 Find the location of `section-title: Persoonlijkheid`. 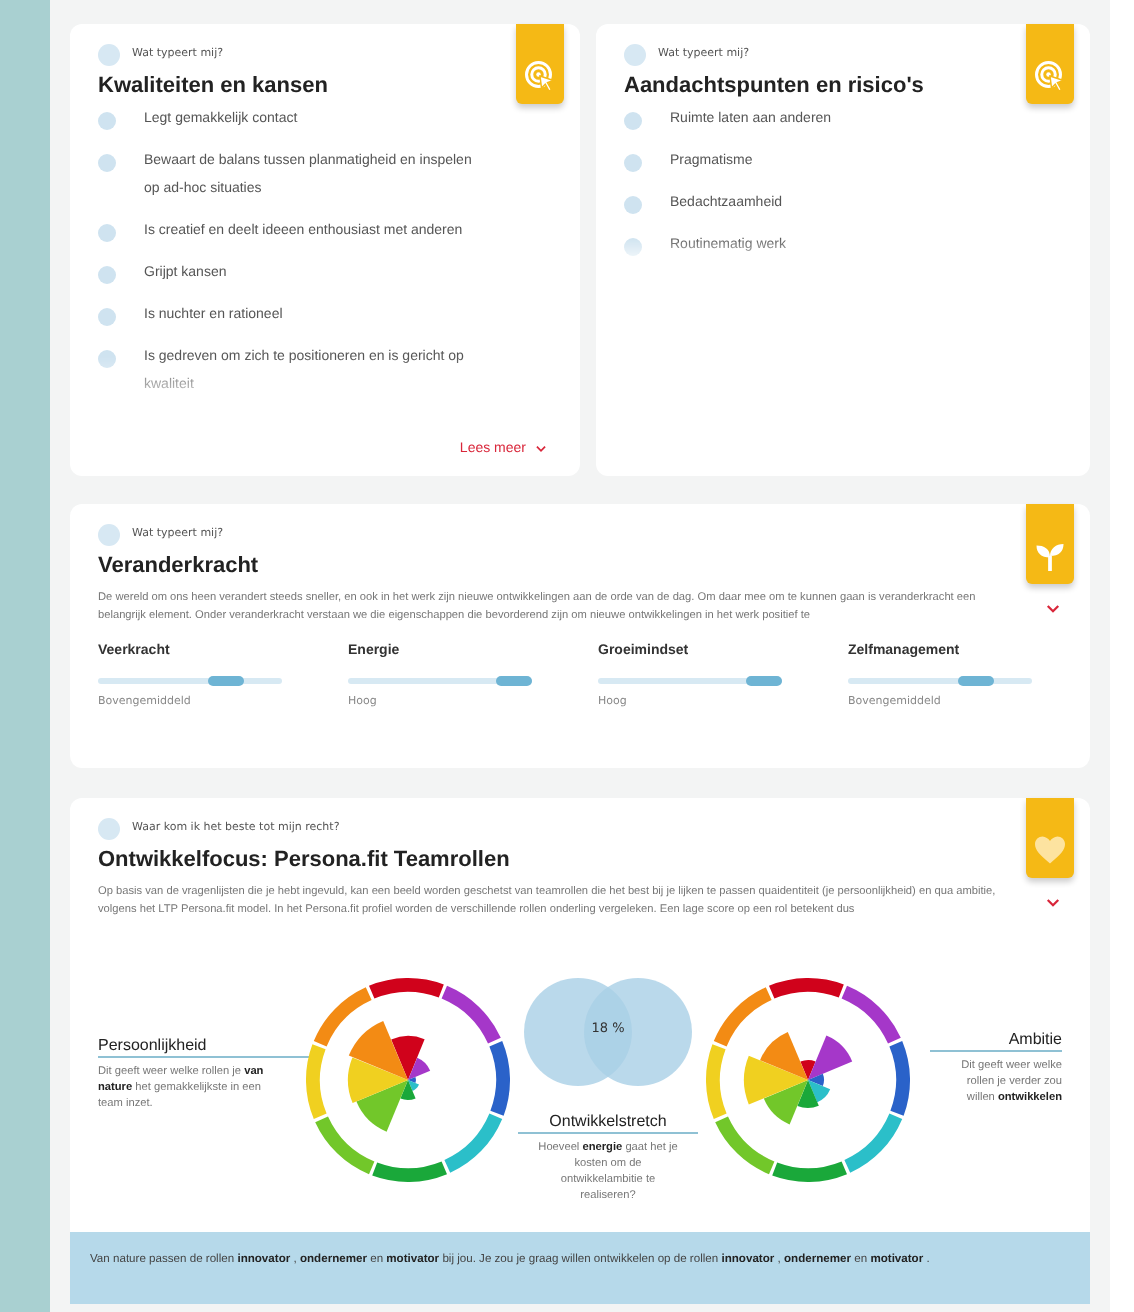

section-title: Persoonlijkheid is located at coordinates (204, 1047).